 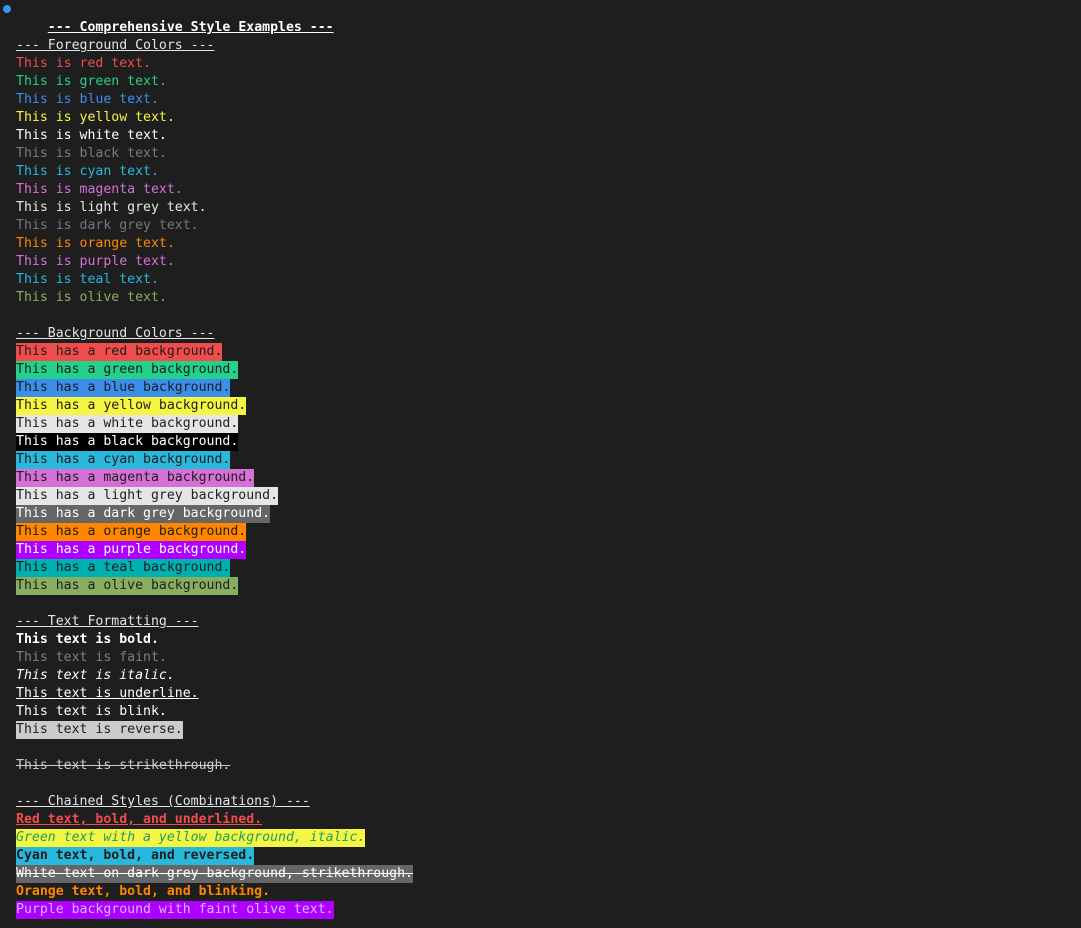 I want to click on styled-text: This has a teal background., so click(x=123, y=568).